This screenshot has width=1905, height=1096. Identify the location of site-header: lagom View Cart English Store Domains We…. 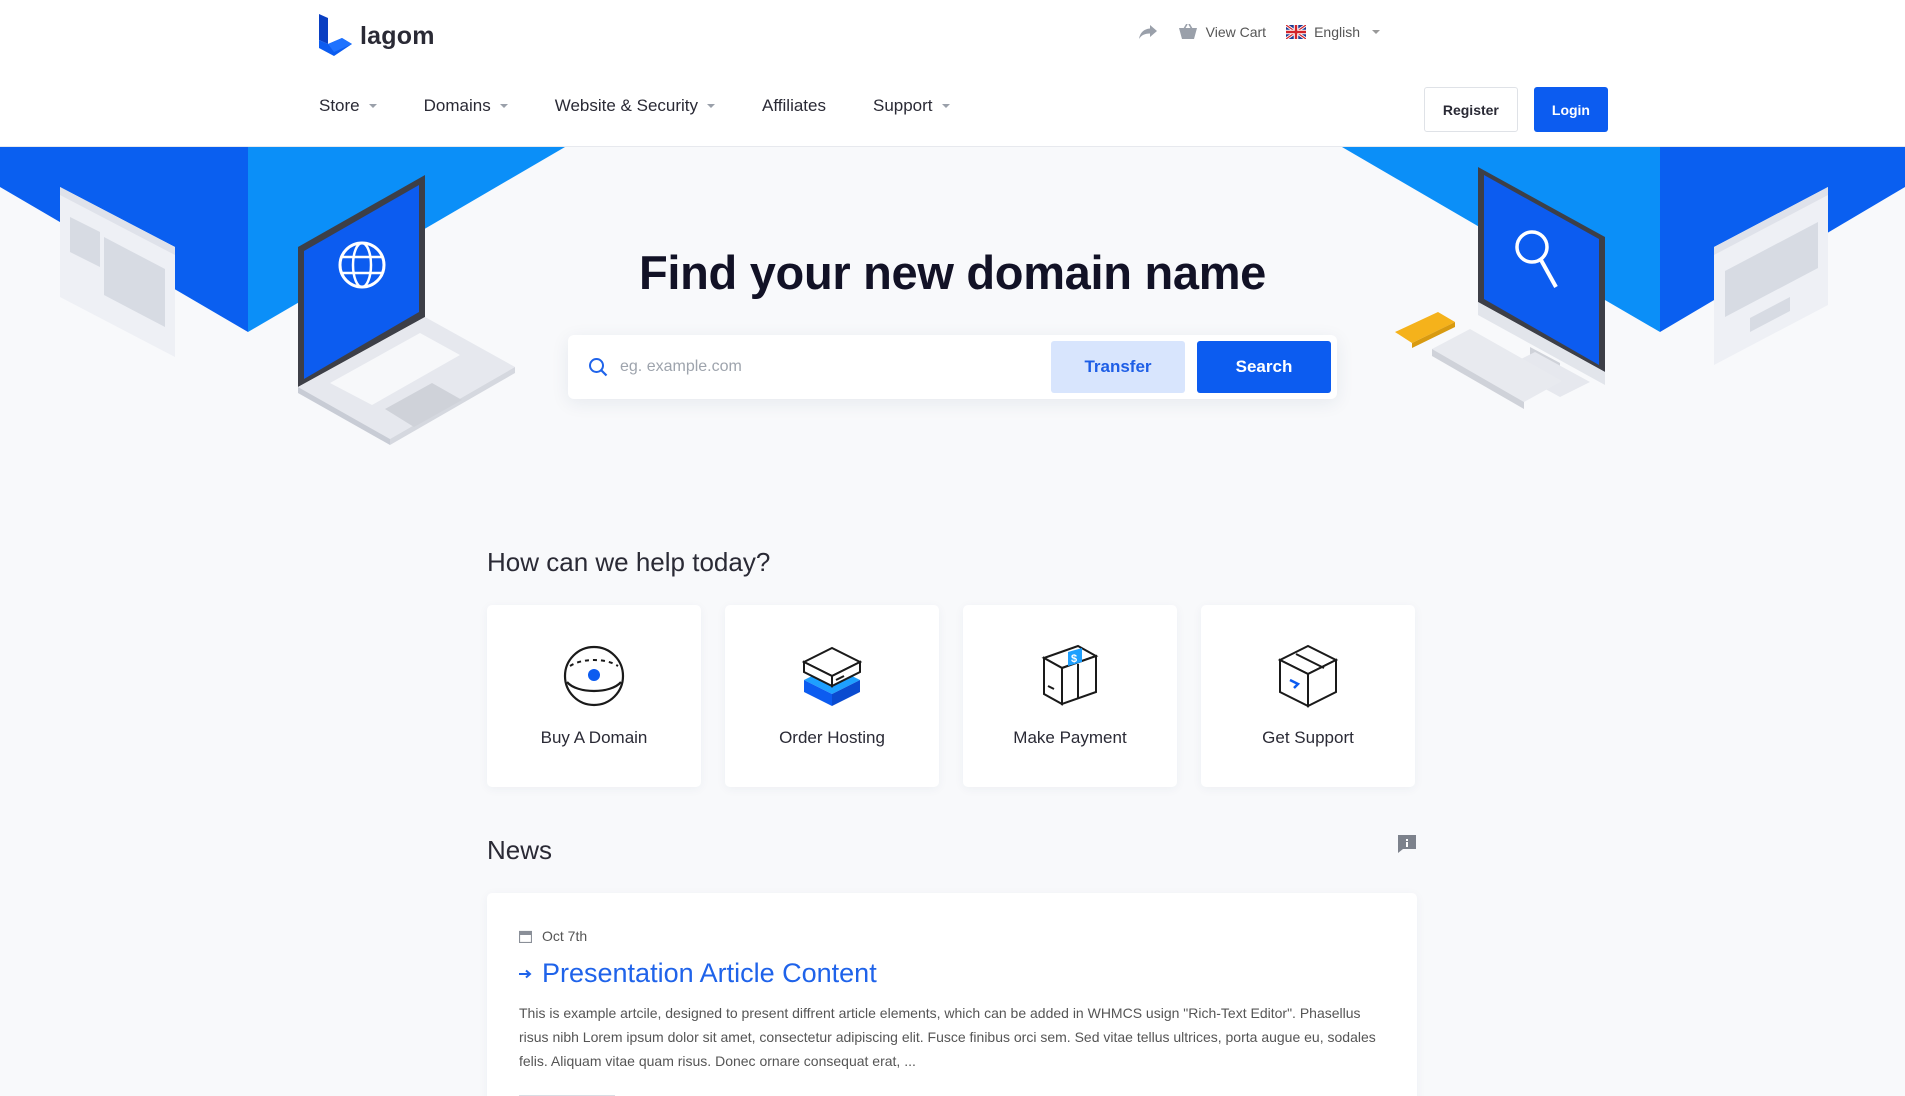
(952, 73).